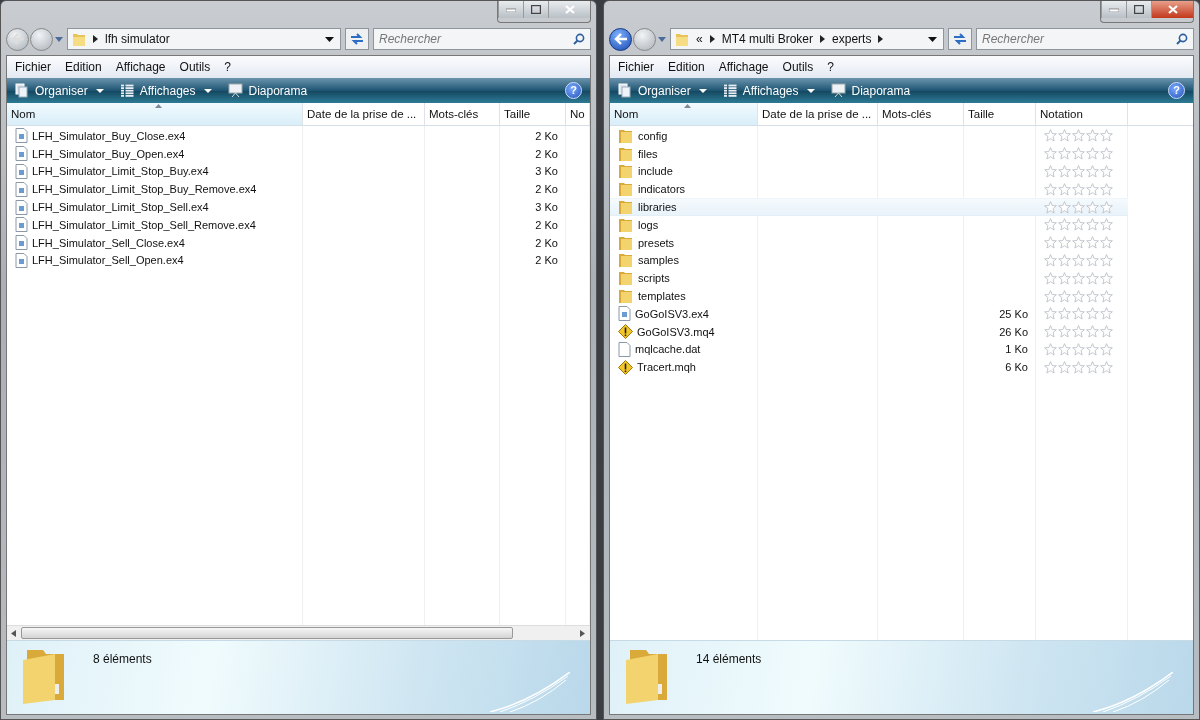  Describe the element at coordinates (286, 242) in the screenshot. I see `file-row: LFH_Simulator_Sell_Close.ex4 2 Ko` at that location.